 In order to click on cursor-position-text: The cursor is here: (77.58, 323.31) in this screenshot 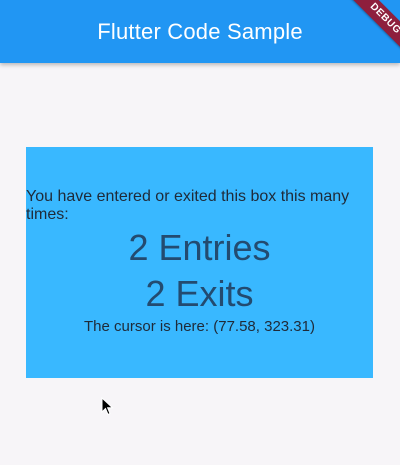, I will do `click(199, 326)`.